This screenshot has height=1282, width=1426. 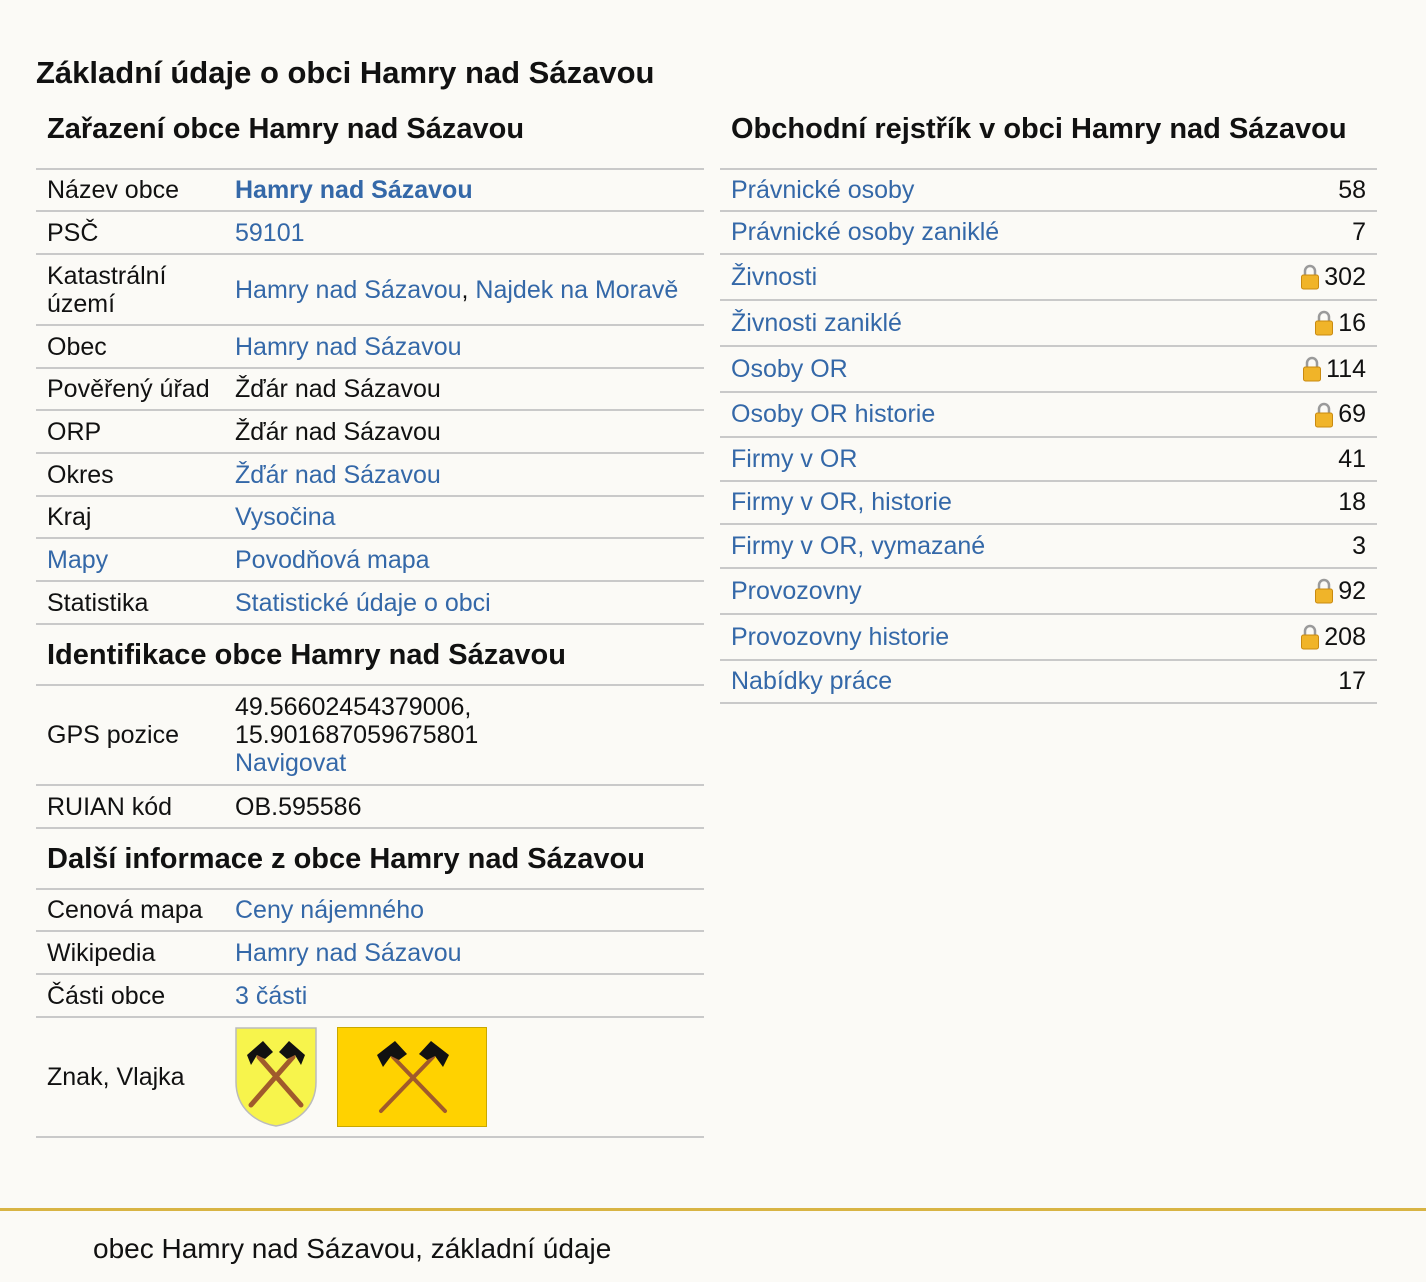 What do you see at coordinates (348, 290) in the screenshot?
I see `cadastral-link-hamry: Hamry nad Sázavou` at bounding box center [348, 290].